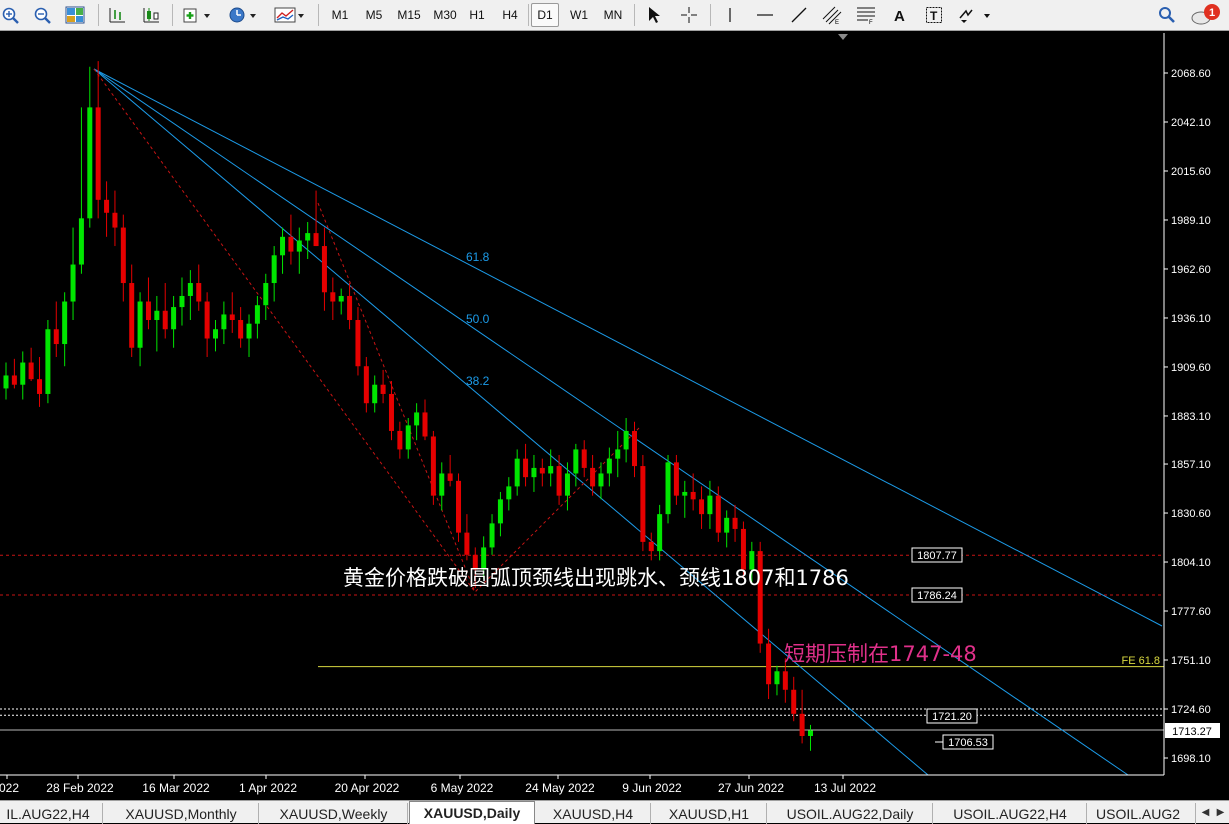 This screenshot has height=824, width=1229. Describe the element at coordinates (445, 15) in the screenshot. I see `timeframe-m30: M30` at that location.